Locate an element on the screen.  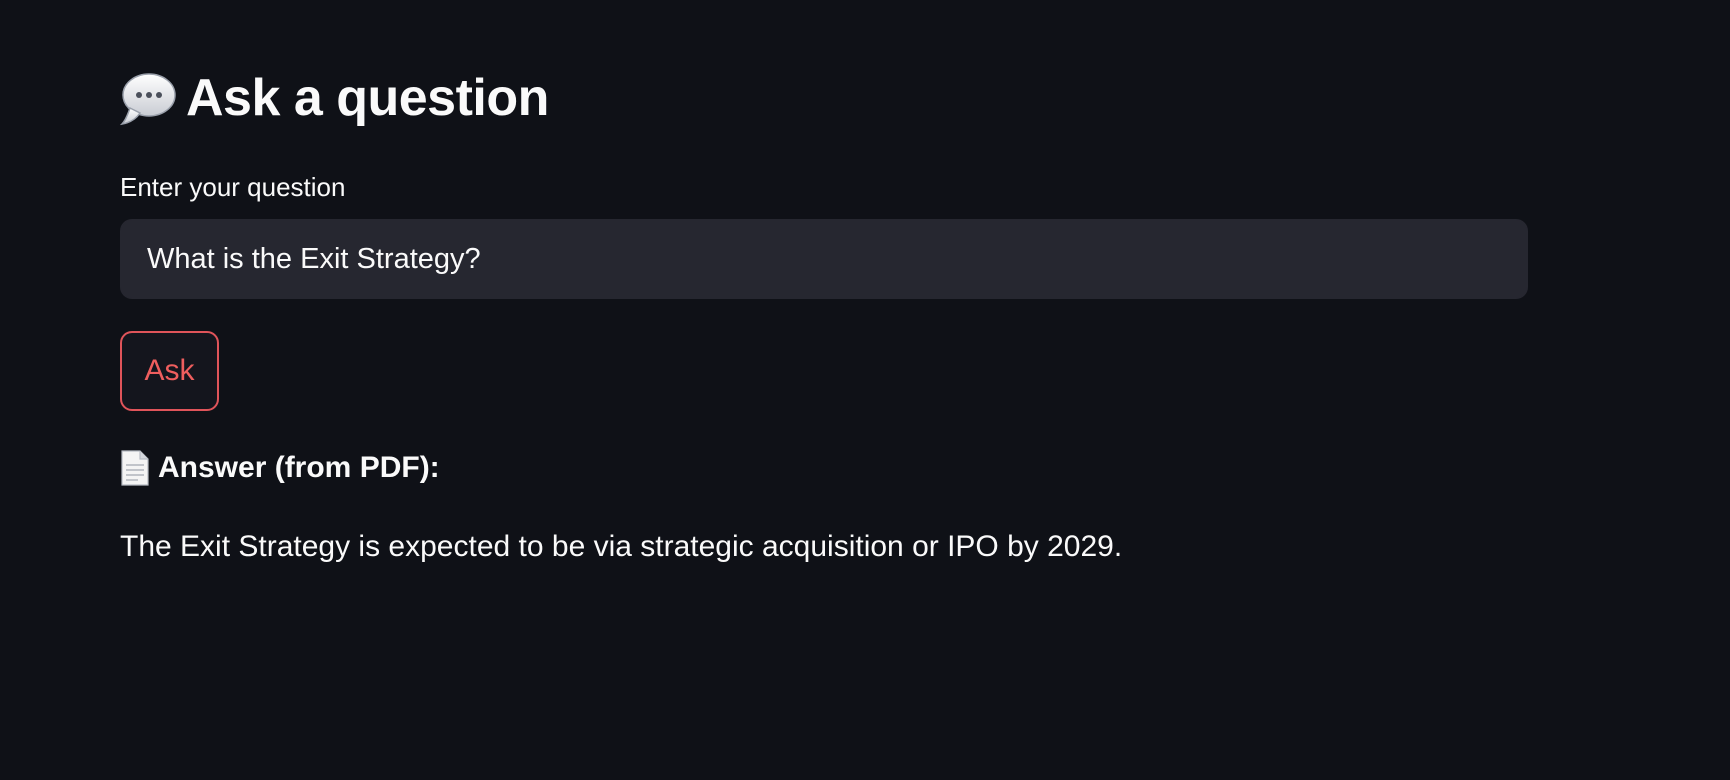
speech-balloon-icon is located at coordinates (147, 98).